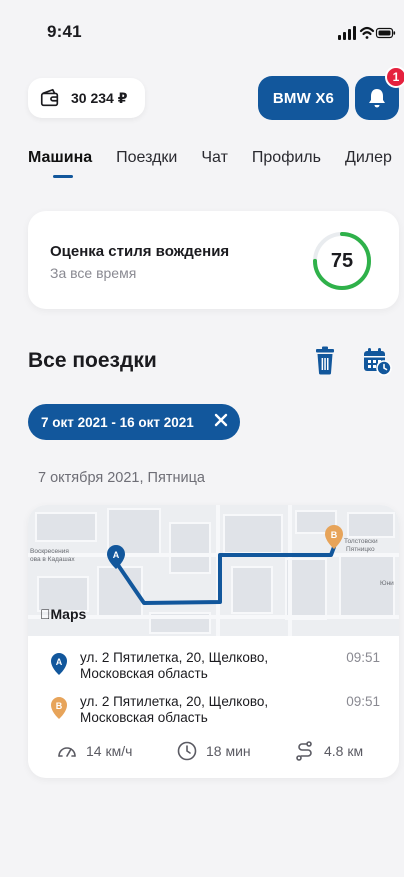 The image size is (414, 877). I want to click on speed-value: 14 км/ч, so click(109, 751).